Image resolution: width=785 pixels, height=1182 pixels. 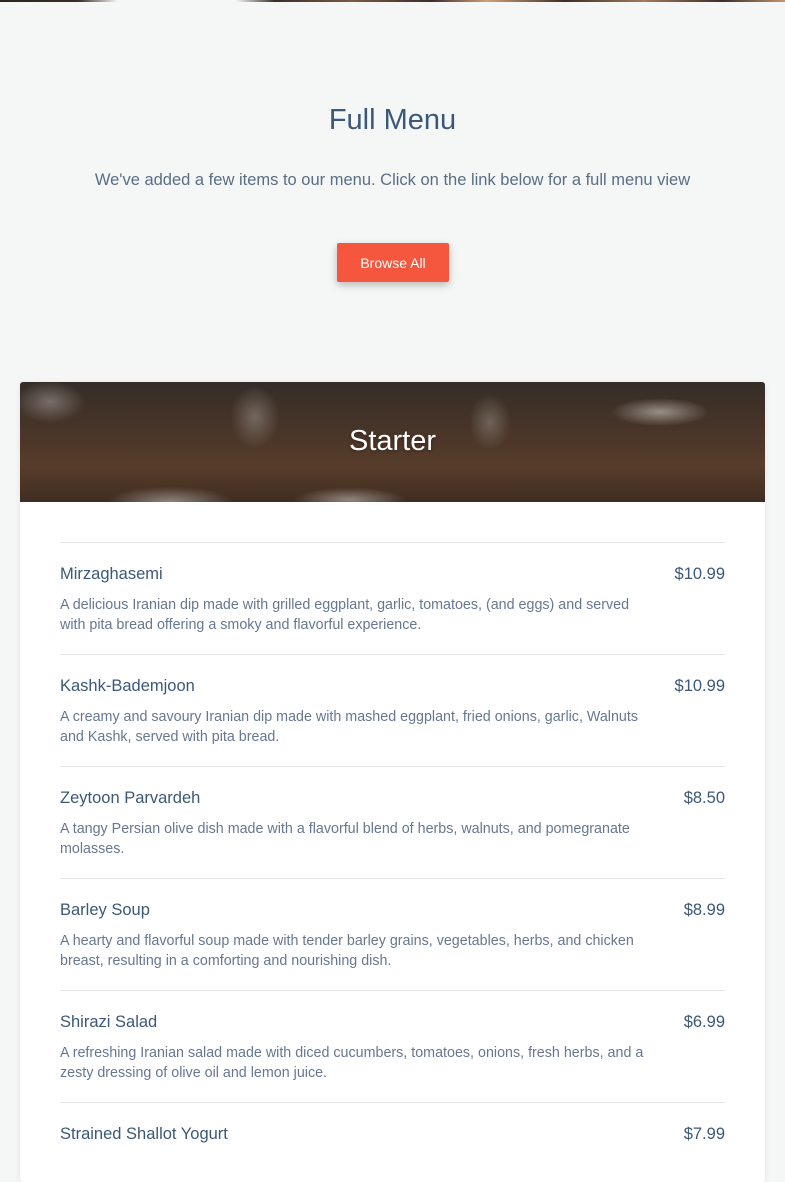 What do you see at coordinates (704, 798) in the screenshot?
I see `menu-item-price: $8.50` at bounding box center [704, 798].